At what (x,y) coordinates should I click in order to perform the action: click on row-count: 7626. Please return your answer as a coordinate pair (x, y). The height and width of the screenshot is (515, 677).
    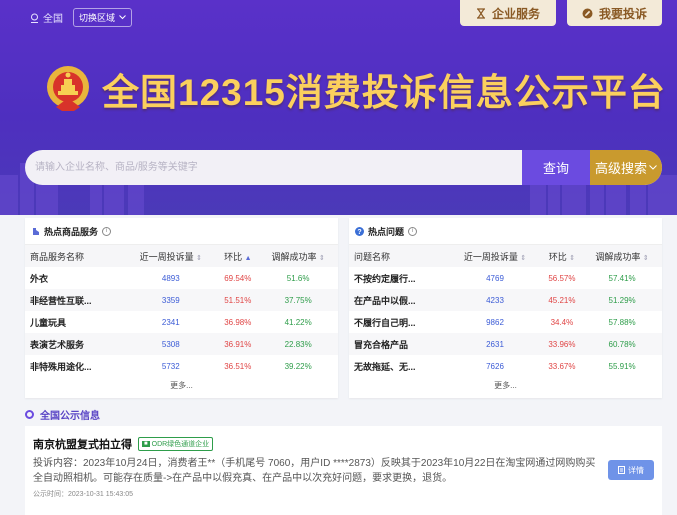
    Looking at the image, I should click on (495, 366).